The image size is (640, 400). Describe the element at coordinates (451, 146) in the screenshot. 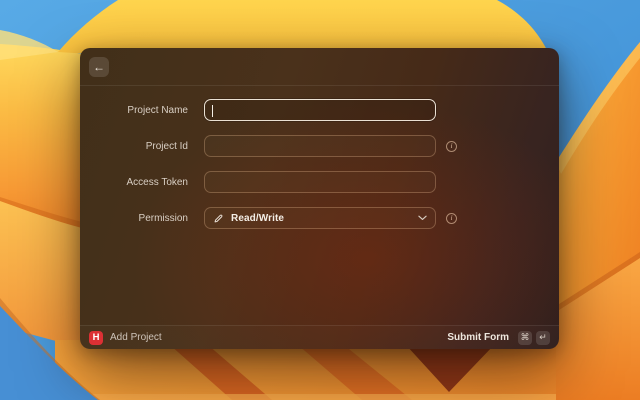

I see `project-id-info-icon: i` at that location.